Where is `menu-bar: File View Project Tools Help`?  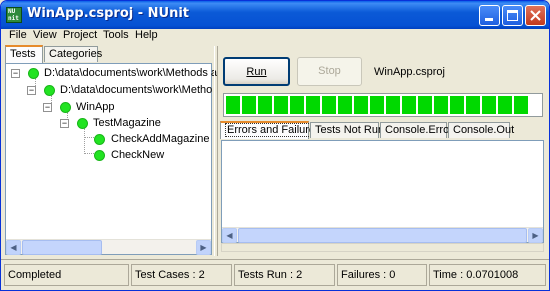 menu-bar: File View Project Tools Help is located at coordinates (275, 36).